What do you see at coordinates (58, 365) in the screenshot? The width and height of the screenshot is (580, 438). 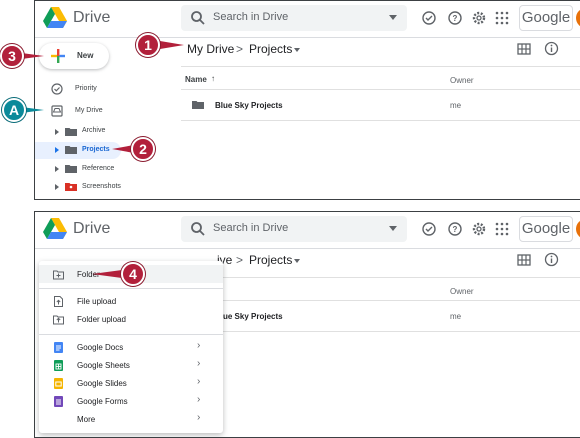 I see `sheets-icon` at bounding box center [58, 365].